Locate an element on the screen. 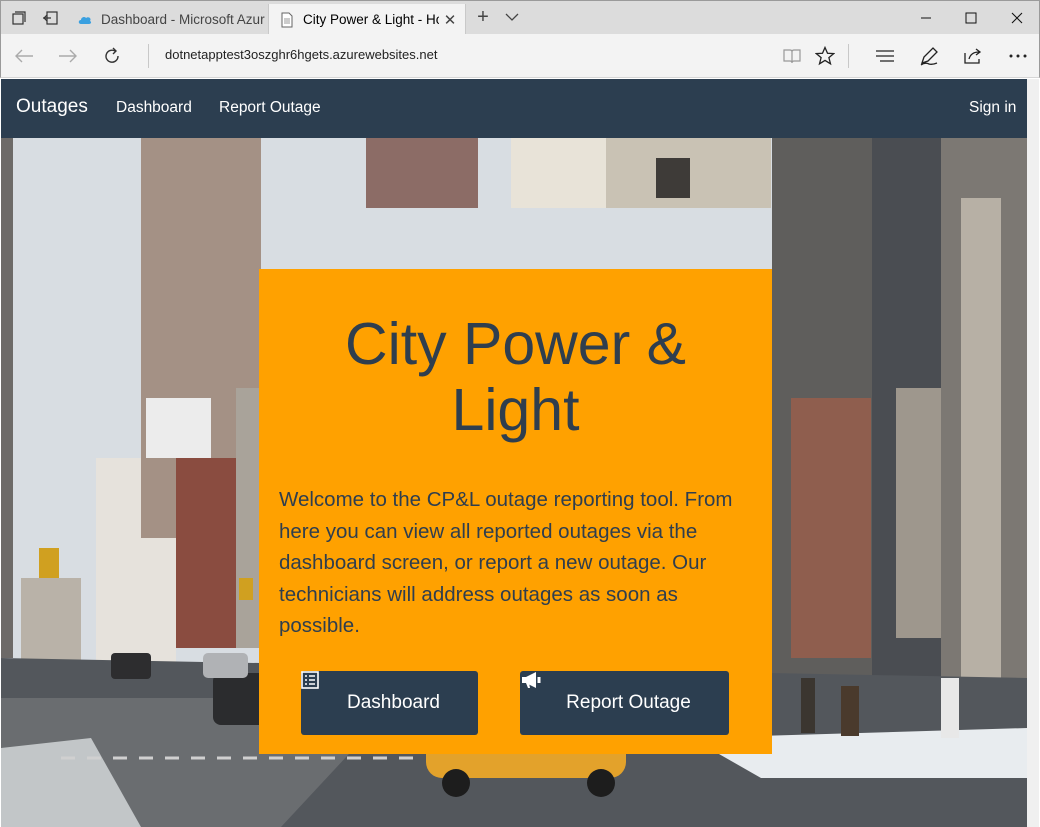  set-tabs-aside-icon is located at coordinates (50, 18).